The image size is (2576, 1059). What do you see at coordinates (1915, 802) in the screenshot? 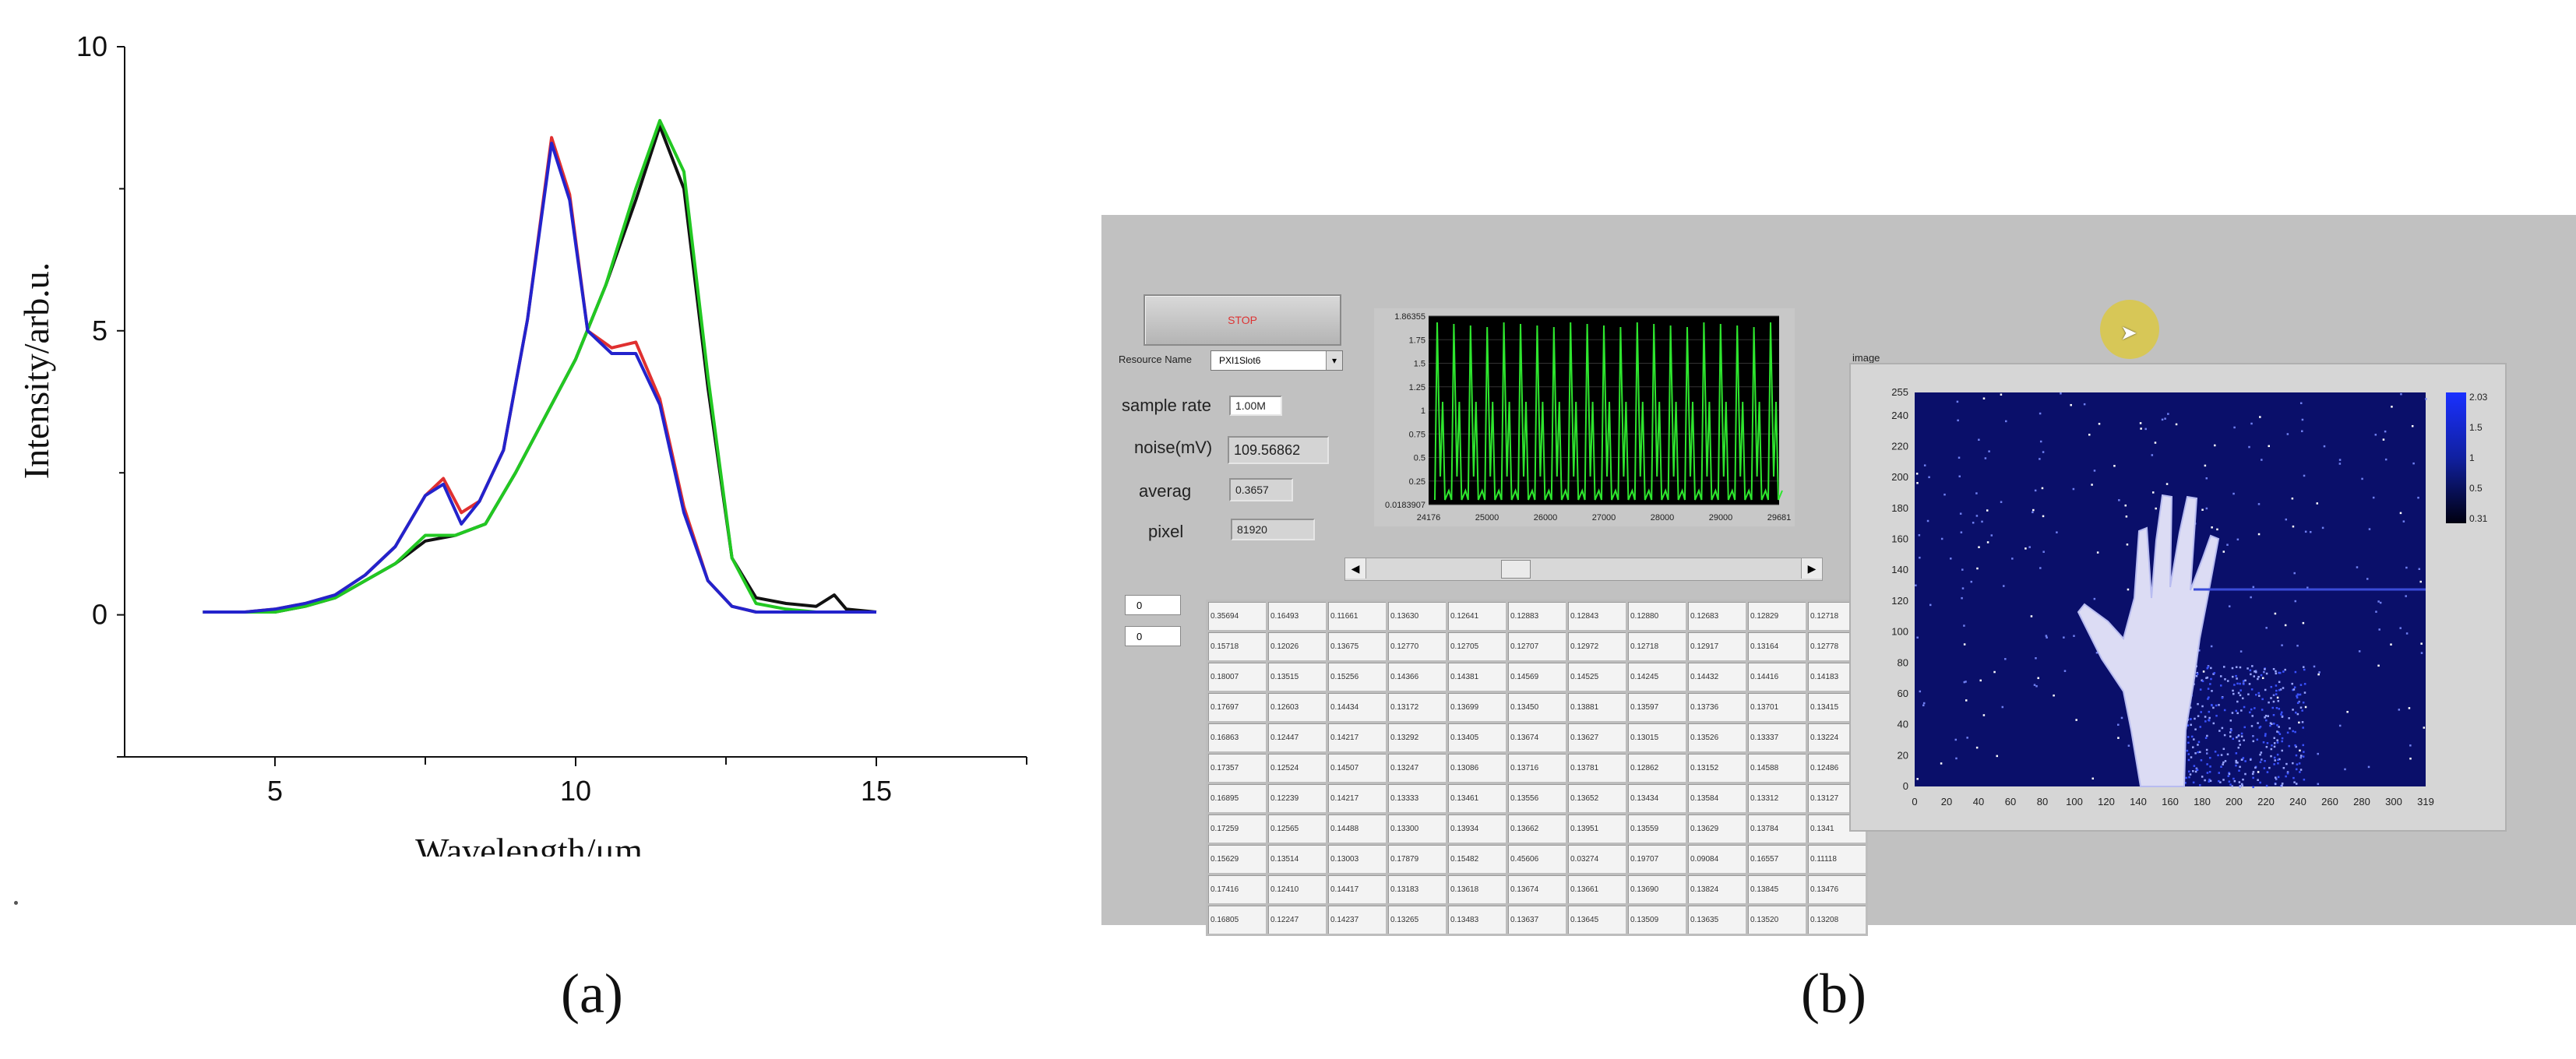
I see `image-x-tick: 0` at bounding box center [1915, 802].